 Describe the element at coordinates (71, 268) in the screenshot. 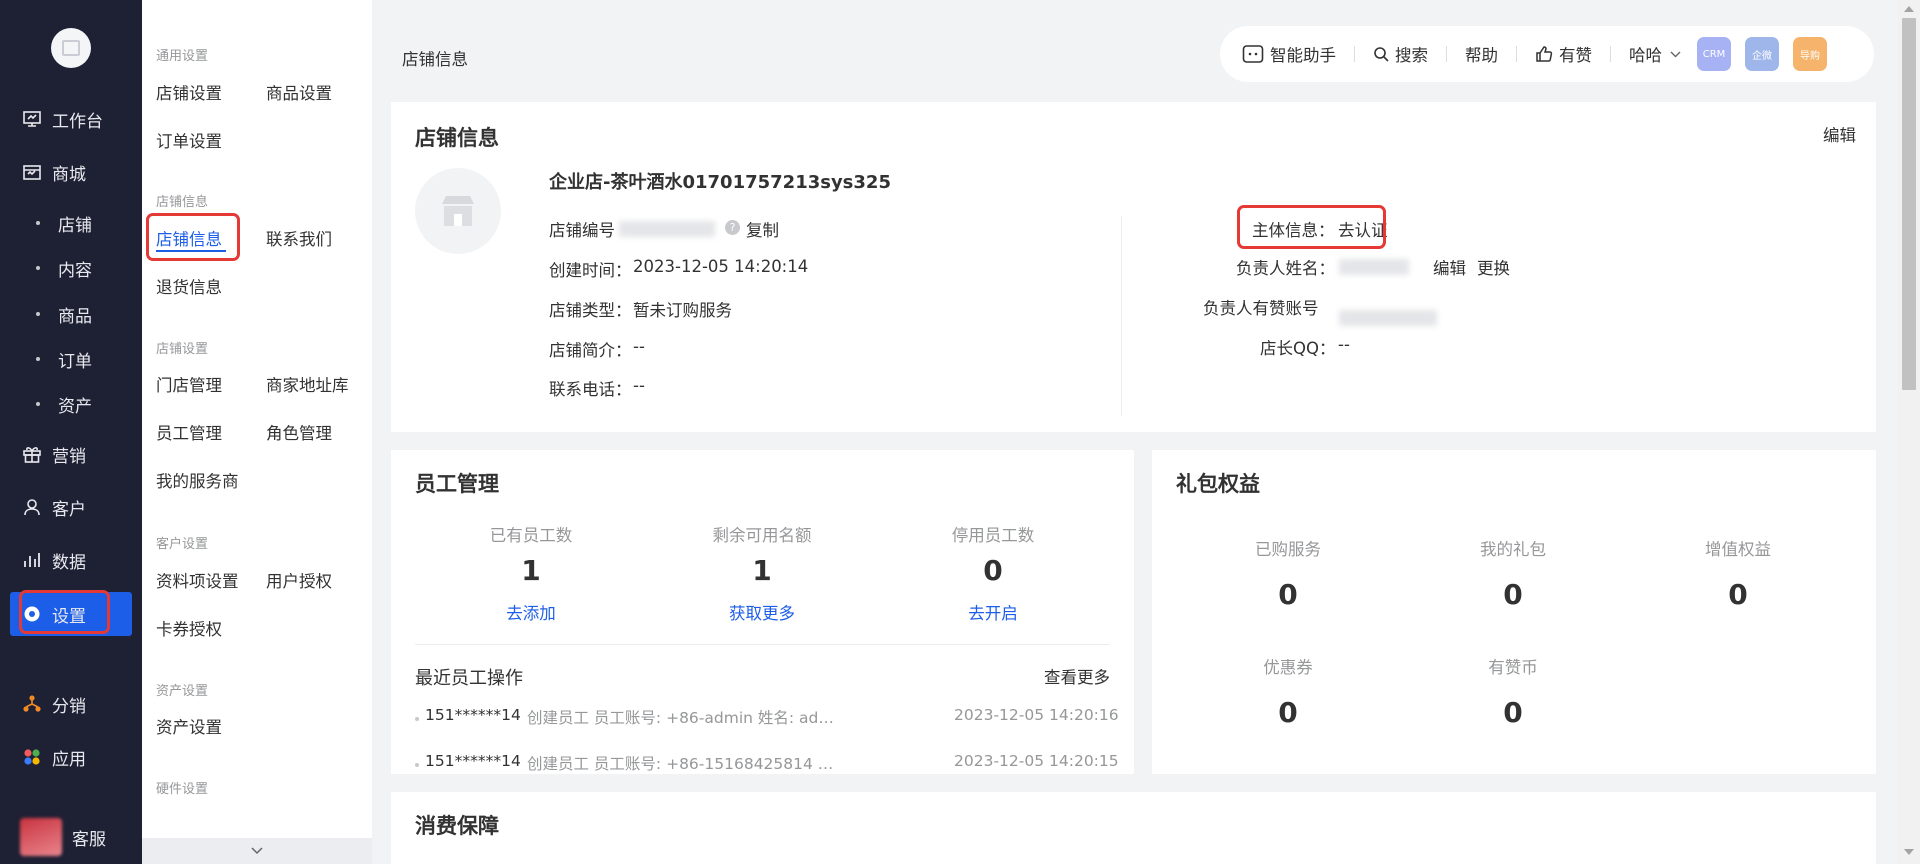

I see `nav-sub-item-content: 内容` at that location.